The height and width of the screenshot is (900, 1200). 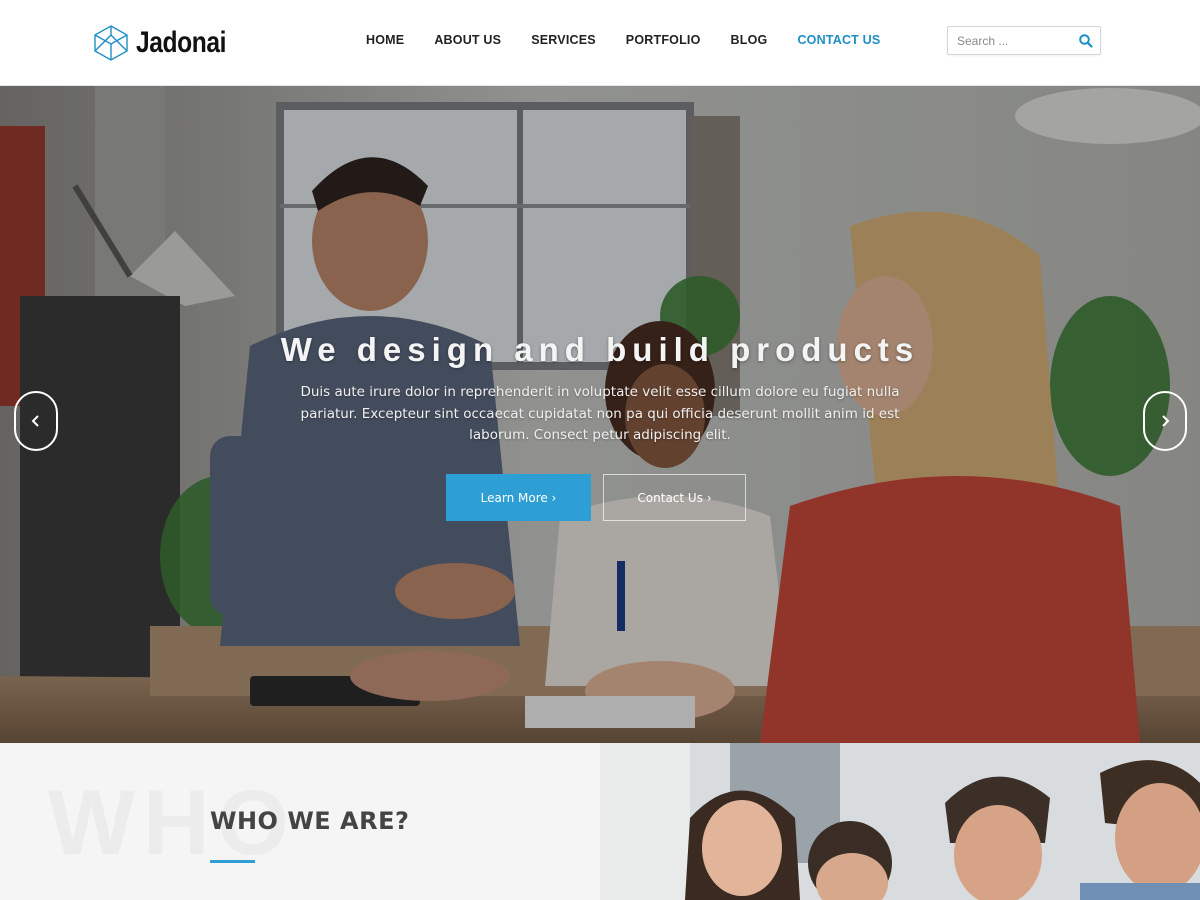 What do you see at coordinates (232, 861) in the screenshot?
I see `title-underline` at bounding box center [232, 861].